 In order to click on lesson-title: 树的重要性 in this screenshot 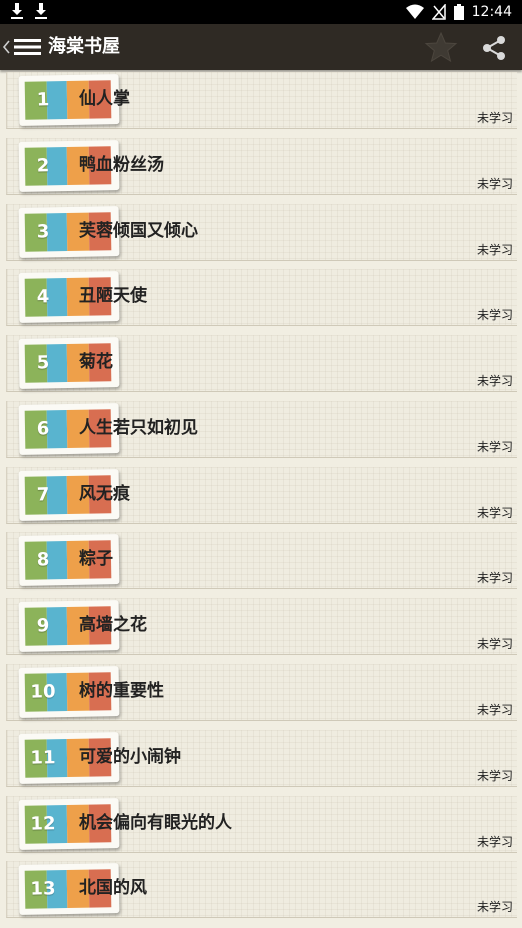, I will do `click(121, 691)`.